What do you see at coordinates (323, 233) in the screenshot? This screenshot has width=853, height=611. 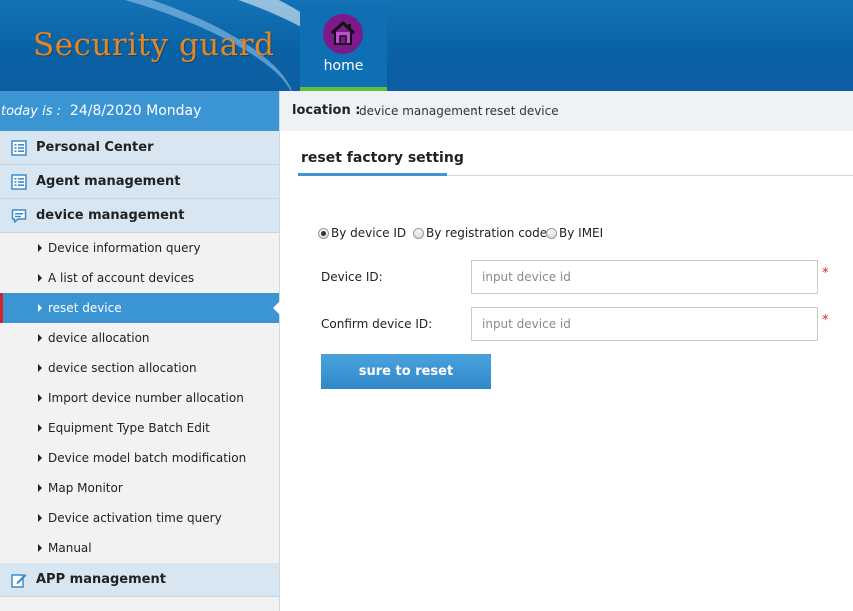 I see `radio-checked-icon` at bounding box center [323, 233].